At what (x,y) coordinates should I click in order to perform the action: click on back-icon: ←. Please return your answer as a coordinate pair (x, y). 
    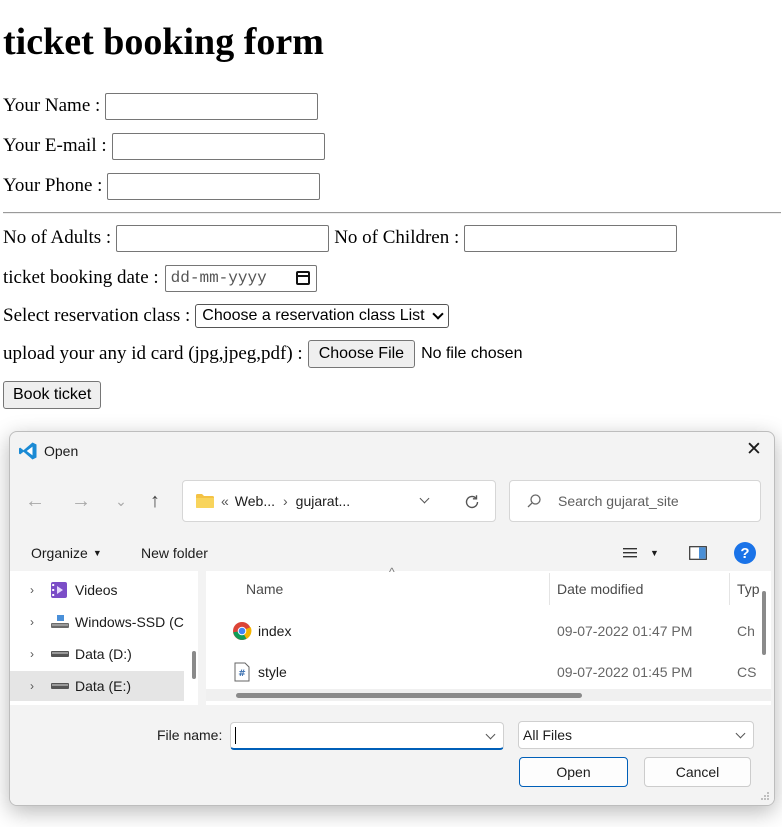
    Looking at the image, I should click on (35, 501).